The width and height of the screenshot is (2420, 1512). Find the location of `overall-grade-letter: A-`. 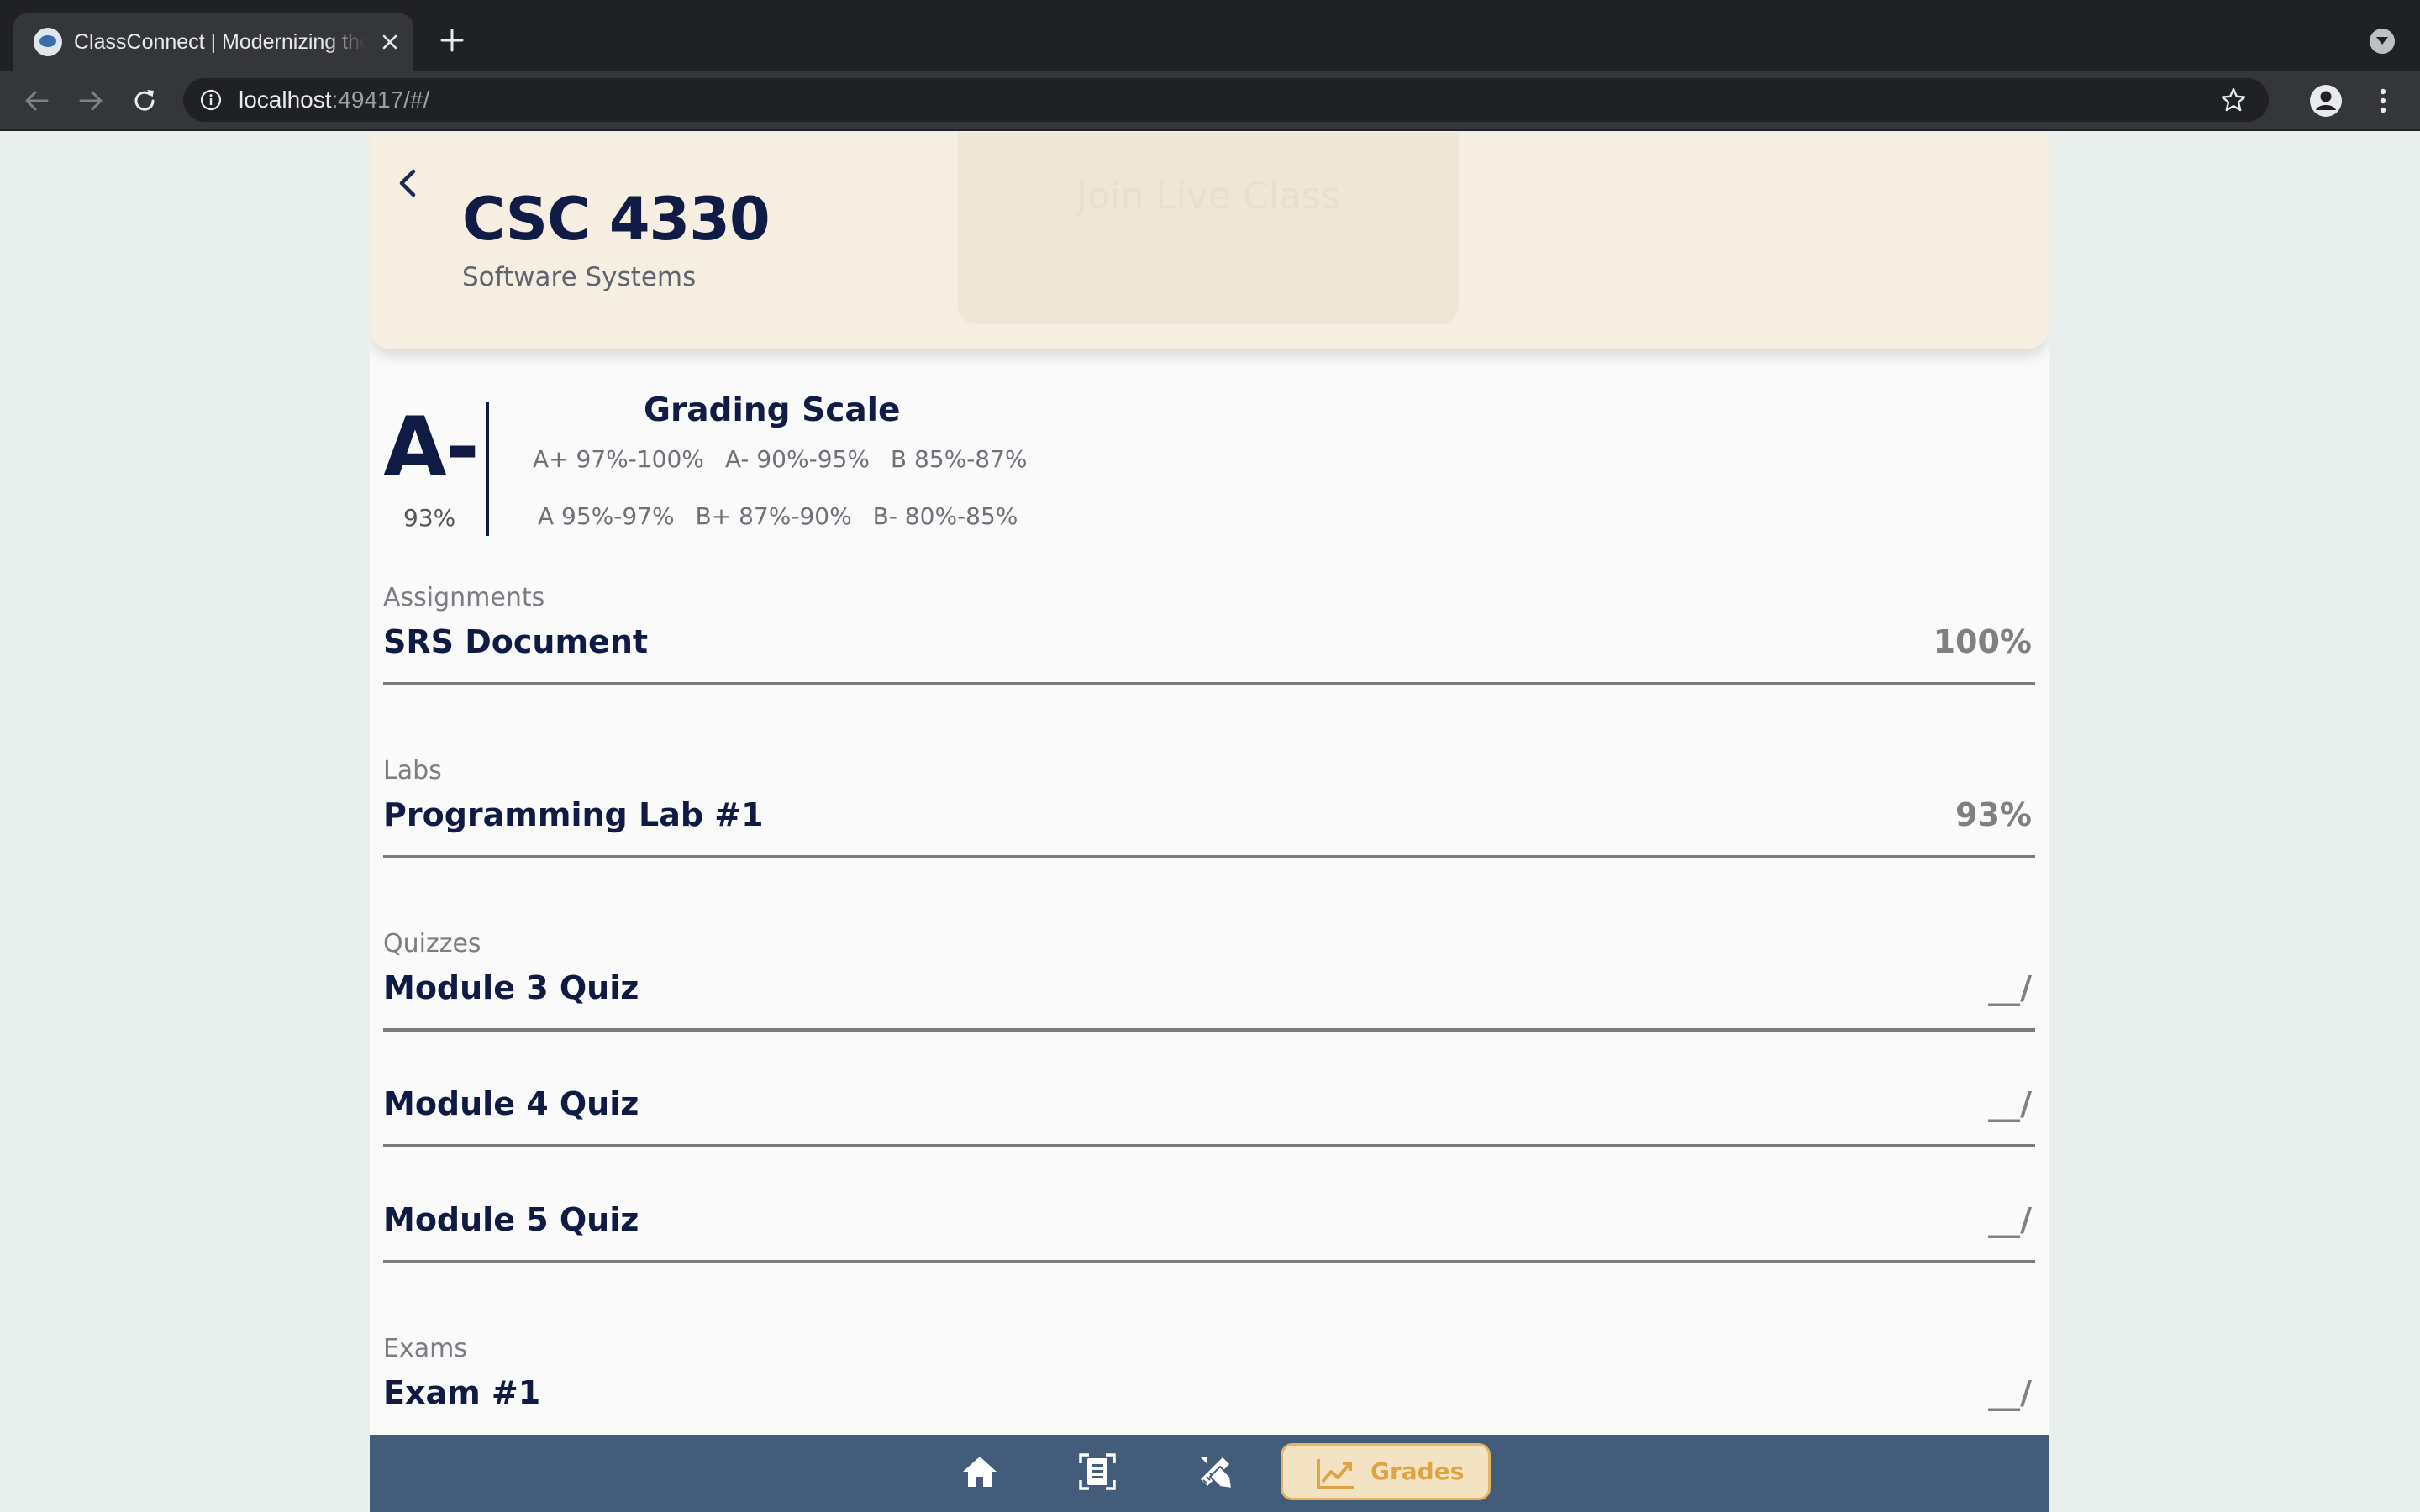

overall-grade-letter: A- is located at coordinates (432, 448).